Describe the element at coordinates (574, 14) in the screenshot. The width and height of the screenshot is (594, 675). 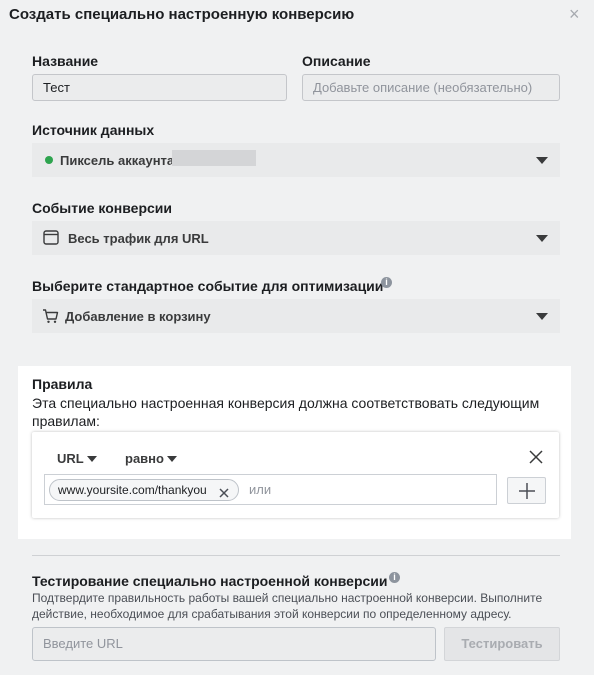
I see `close-icon: ×` at that location.